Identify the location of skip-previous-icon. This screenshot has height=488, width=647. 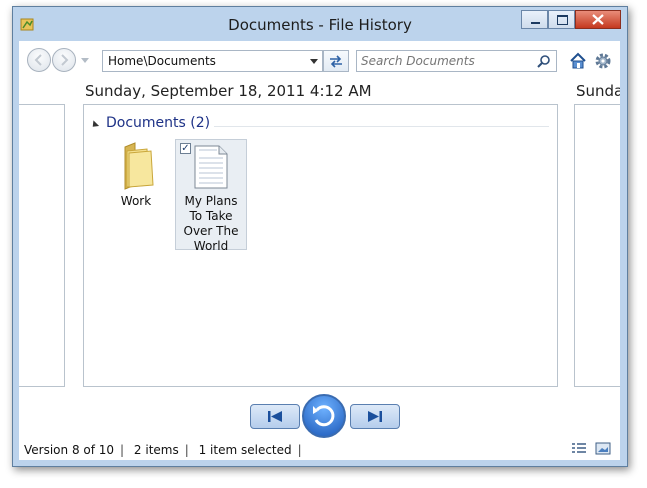
(275, 416).